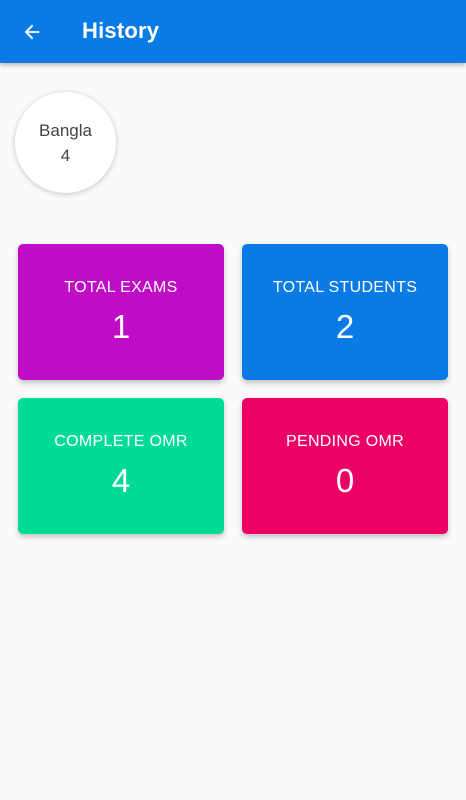  I want to click on subject-chip: Bangla 4, so click(65, 142).